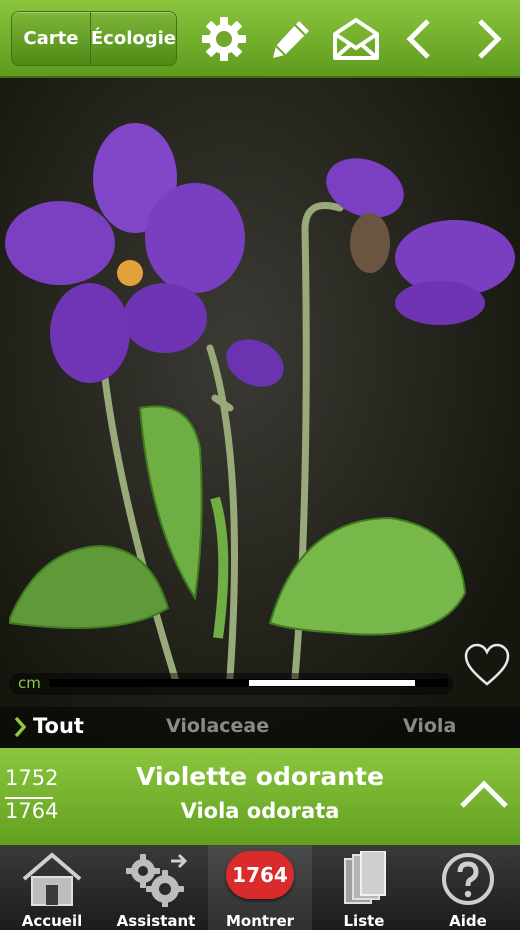 This screenshot has width=520, height=930. Describe the element at coordinates (32, 811) in the screenshot. I see `species-total: 1764` at that location.